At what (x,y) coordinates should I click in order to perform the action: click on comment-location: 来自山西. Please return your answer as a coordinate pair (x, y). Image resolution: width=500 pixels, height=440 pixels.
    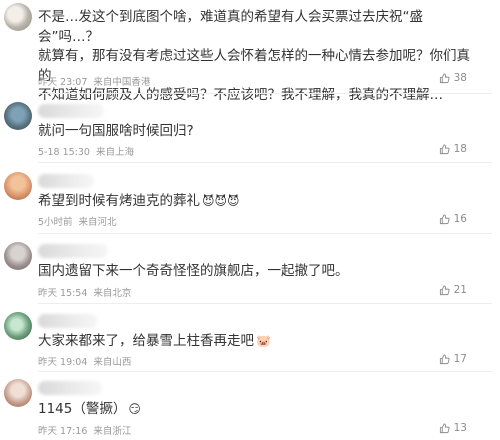
    Looking at the image, I should click on (112, 362).